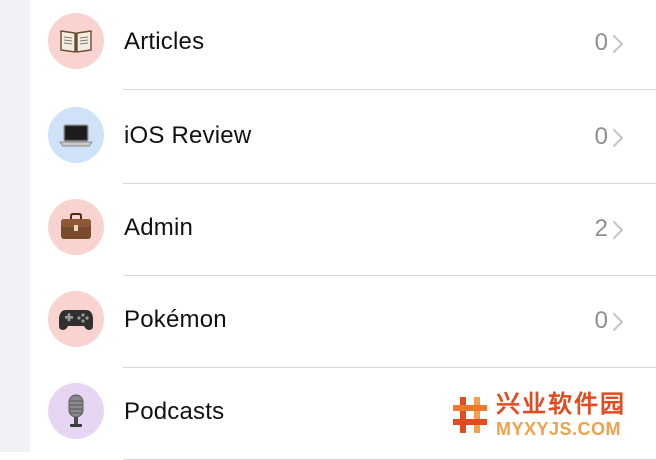 Image resolution: width=656 pixels, height=460 pixels. I want to click on list-item-label: Articles, so click(164, 41).